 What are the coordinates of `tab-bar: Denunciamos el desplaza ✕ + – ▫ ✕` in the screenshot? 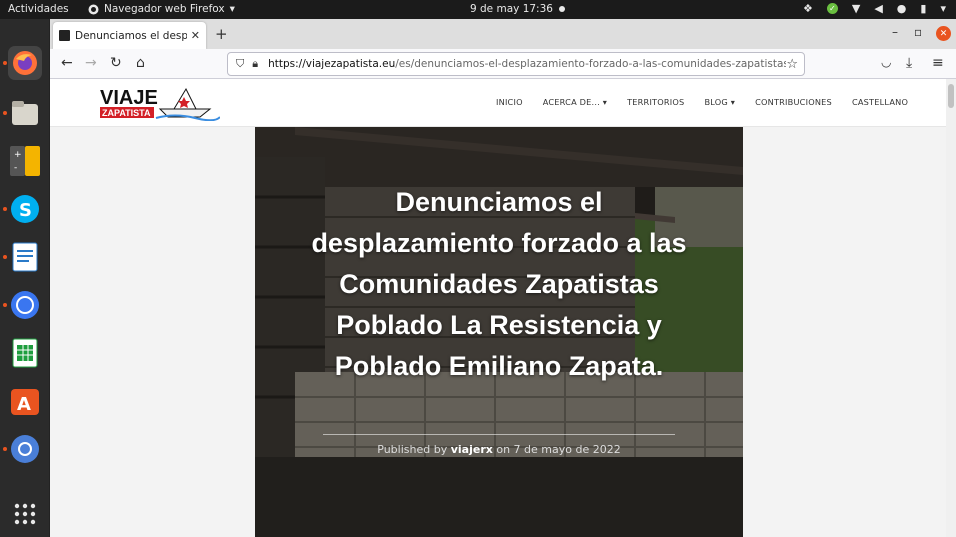 It's located at (503, 34).